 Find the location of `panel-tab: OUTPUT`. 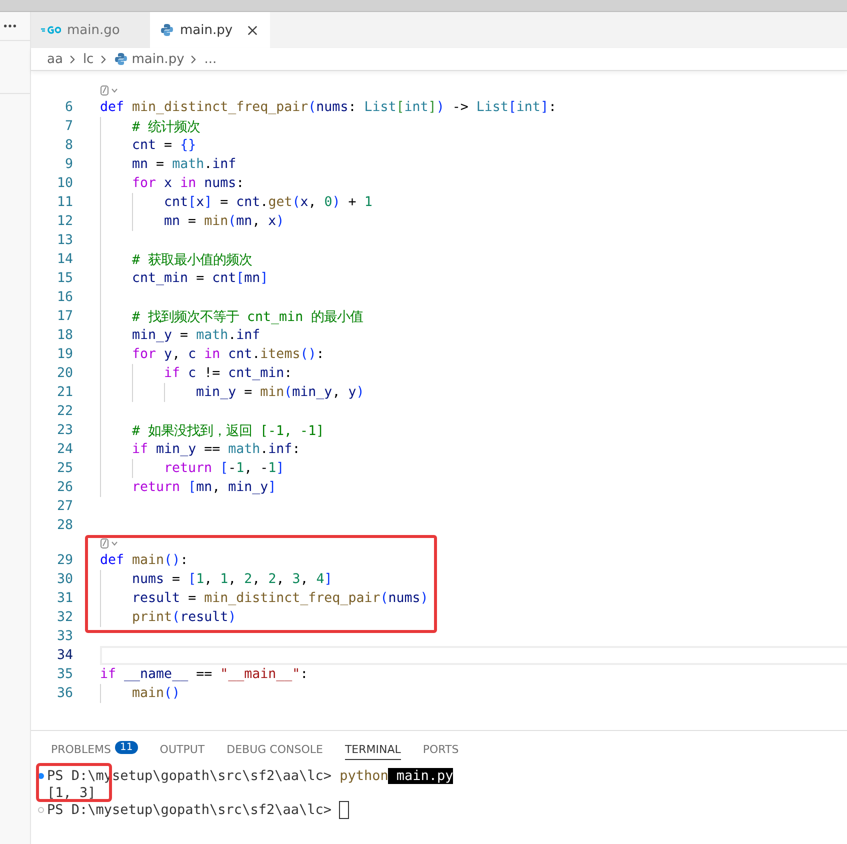

panel-tab: OUTPUT is located at coordinates (182, 750).